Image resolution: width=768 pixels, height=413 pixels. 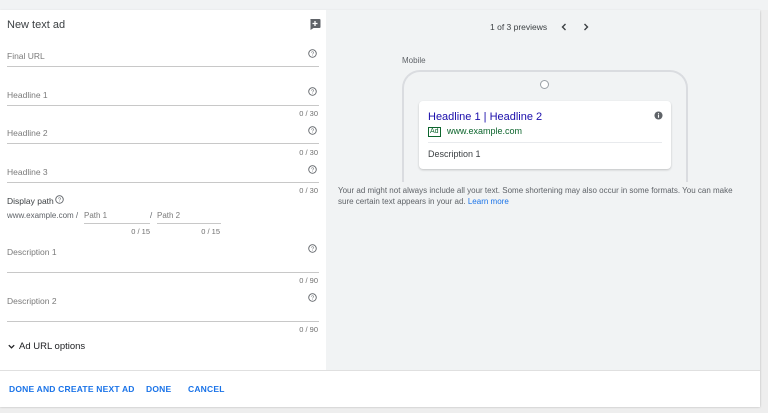 What do you see at coordinates (117, 223) in the screenshot?
I see `path1-underline` at bounding box center [117, 223].